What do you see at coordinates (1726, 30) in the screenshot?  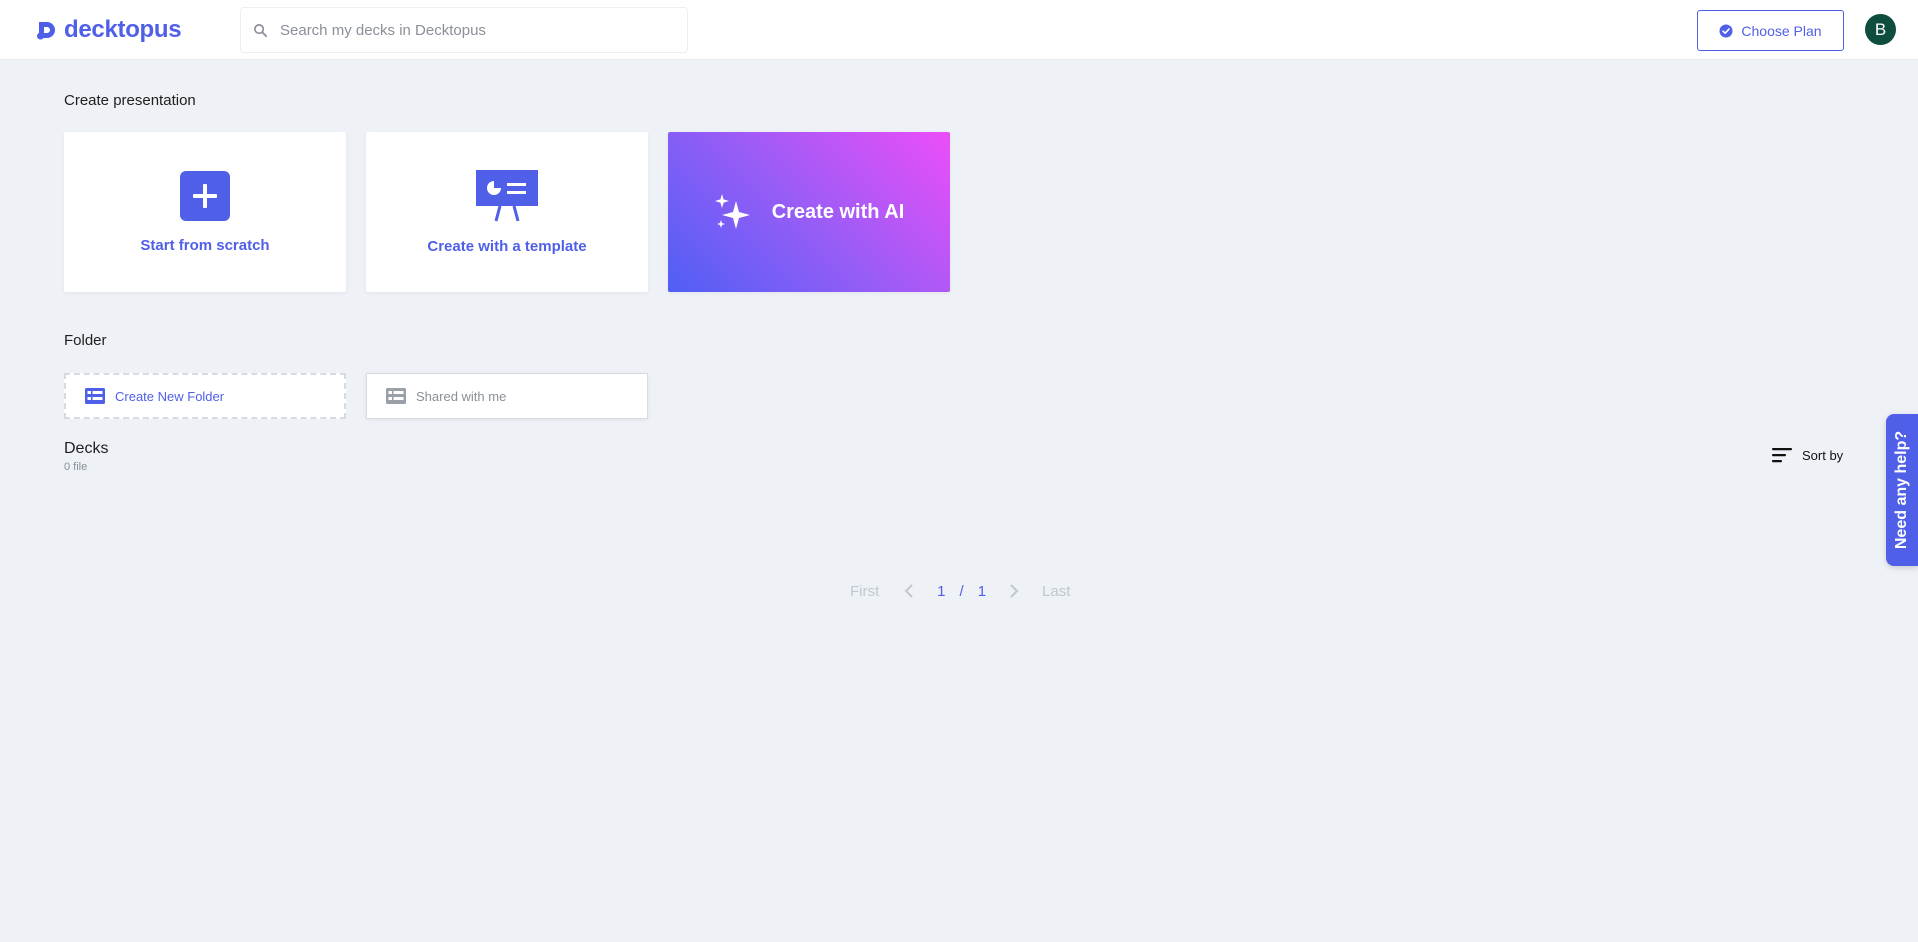 I see `check-badge-icon` at bounding box center [1726, 30].